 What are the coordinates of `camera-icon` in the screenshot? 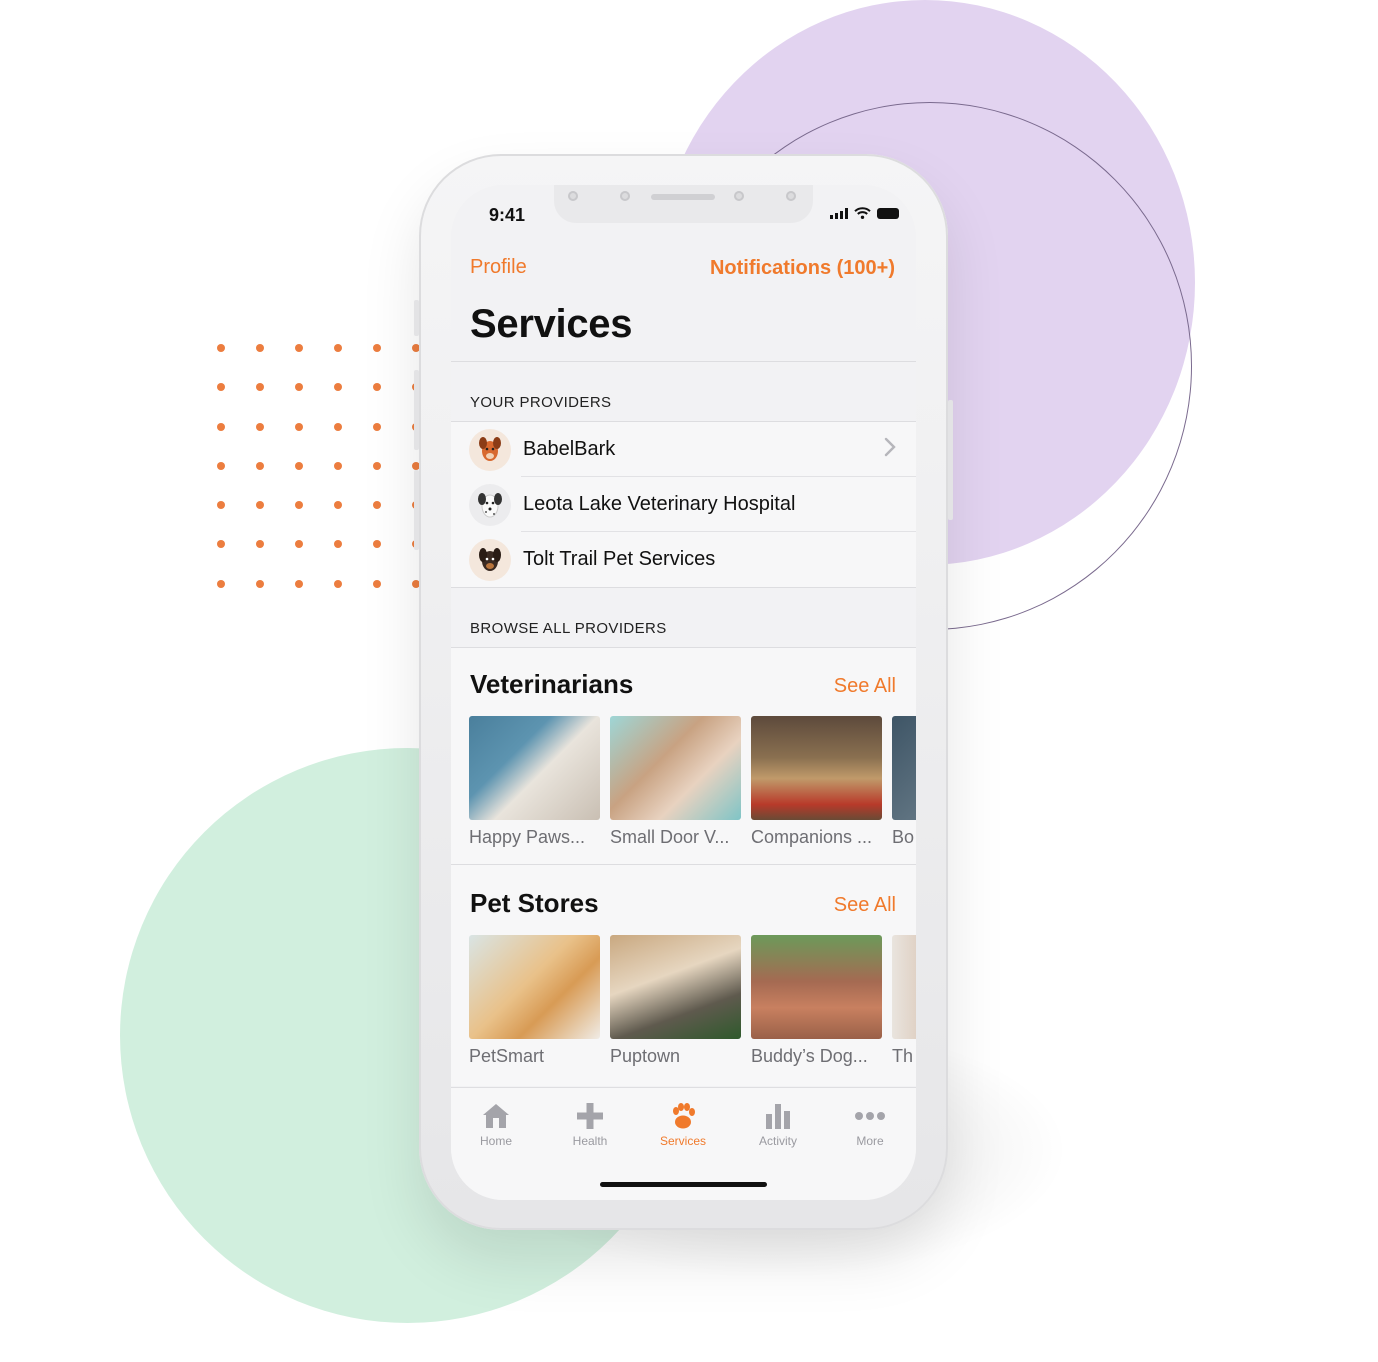 It's located at (573, 196).